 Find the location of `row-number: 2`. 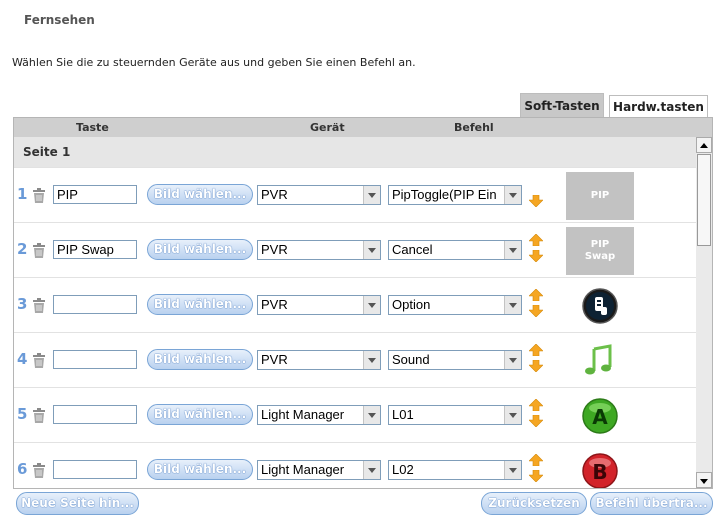

row-number: 2 is located at coordinates (22, 249).